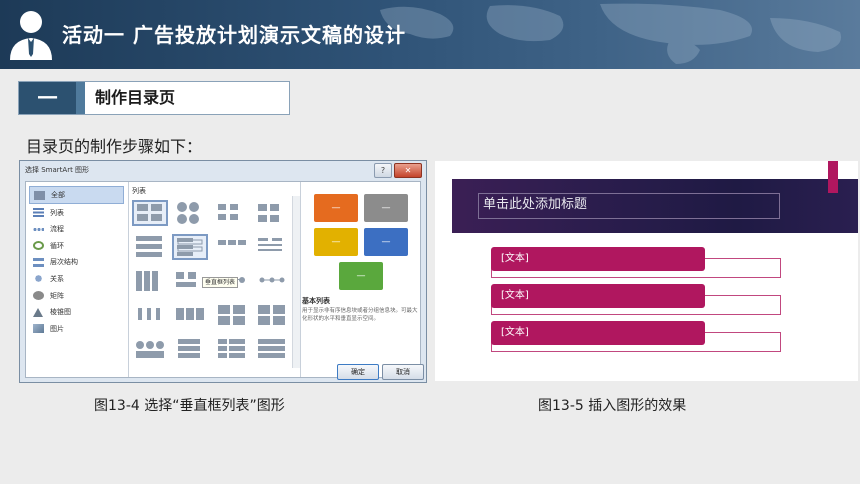 The width and height of the screenshot is (860, 484). I want to click on world-map-icon, so click(611, 33).